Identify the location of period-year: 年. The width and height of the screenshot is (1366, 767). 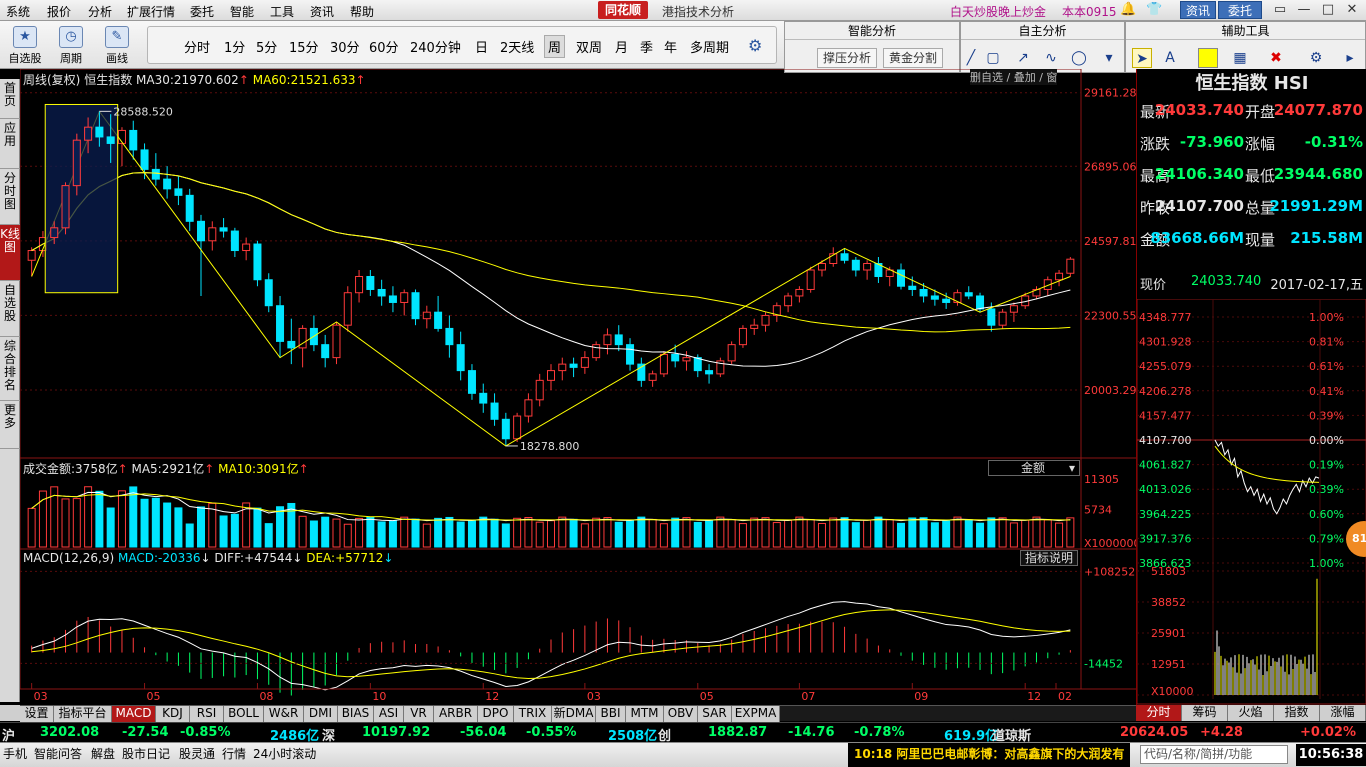
(670, 46).